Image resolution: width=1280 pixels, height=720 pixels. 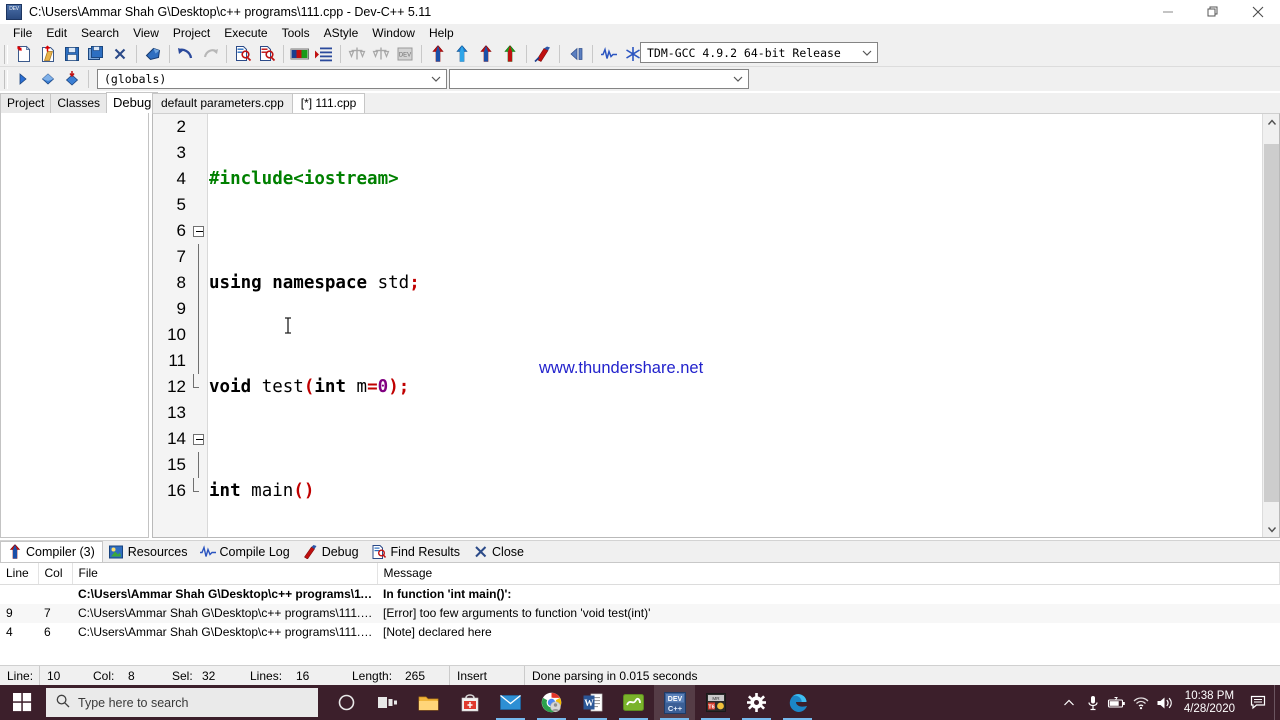 I want to click on member-select, so click(x=599, y=79).